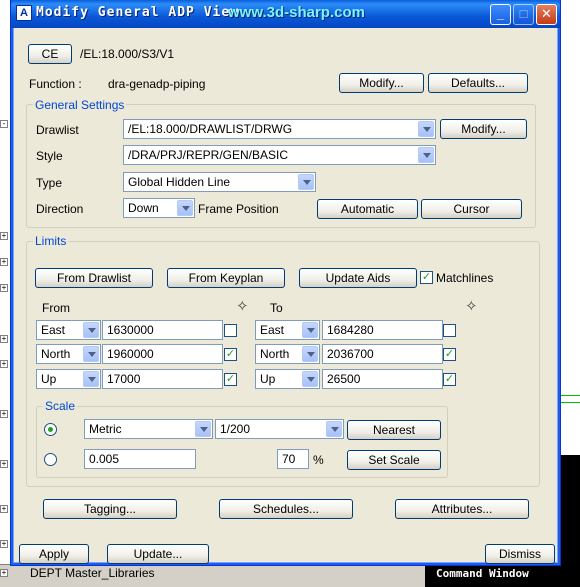  Describe the element at coordinates (24, 13) in the screenshot. I see `app-icon: A` at that location.